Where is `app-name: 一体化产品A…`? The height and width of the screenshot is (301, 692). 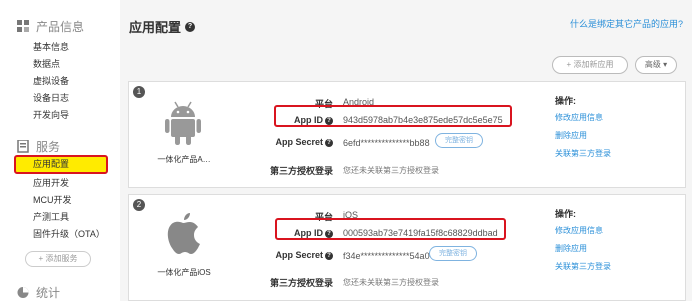
app-name: 一体化产品A… is located at coordinates (184, 159).